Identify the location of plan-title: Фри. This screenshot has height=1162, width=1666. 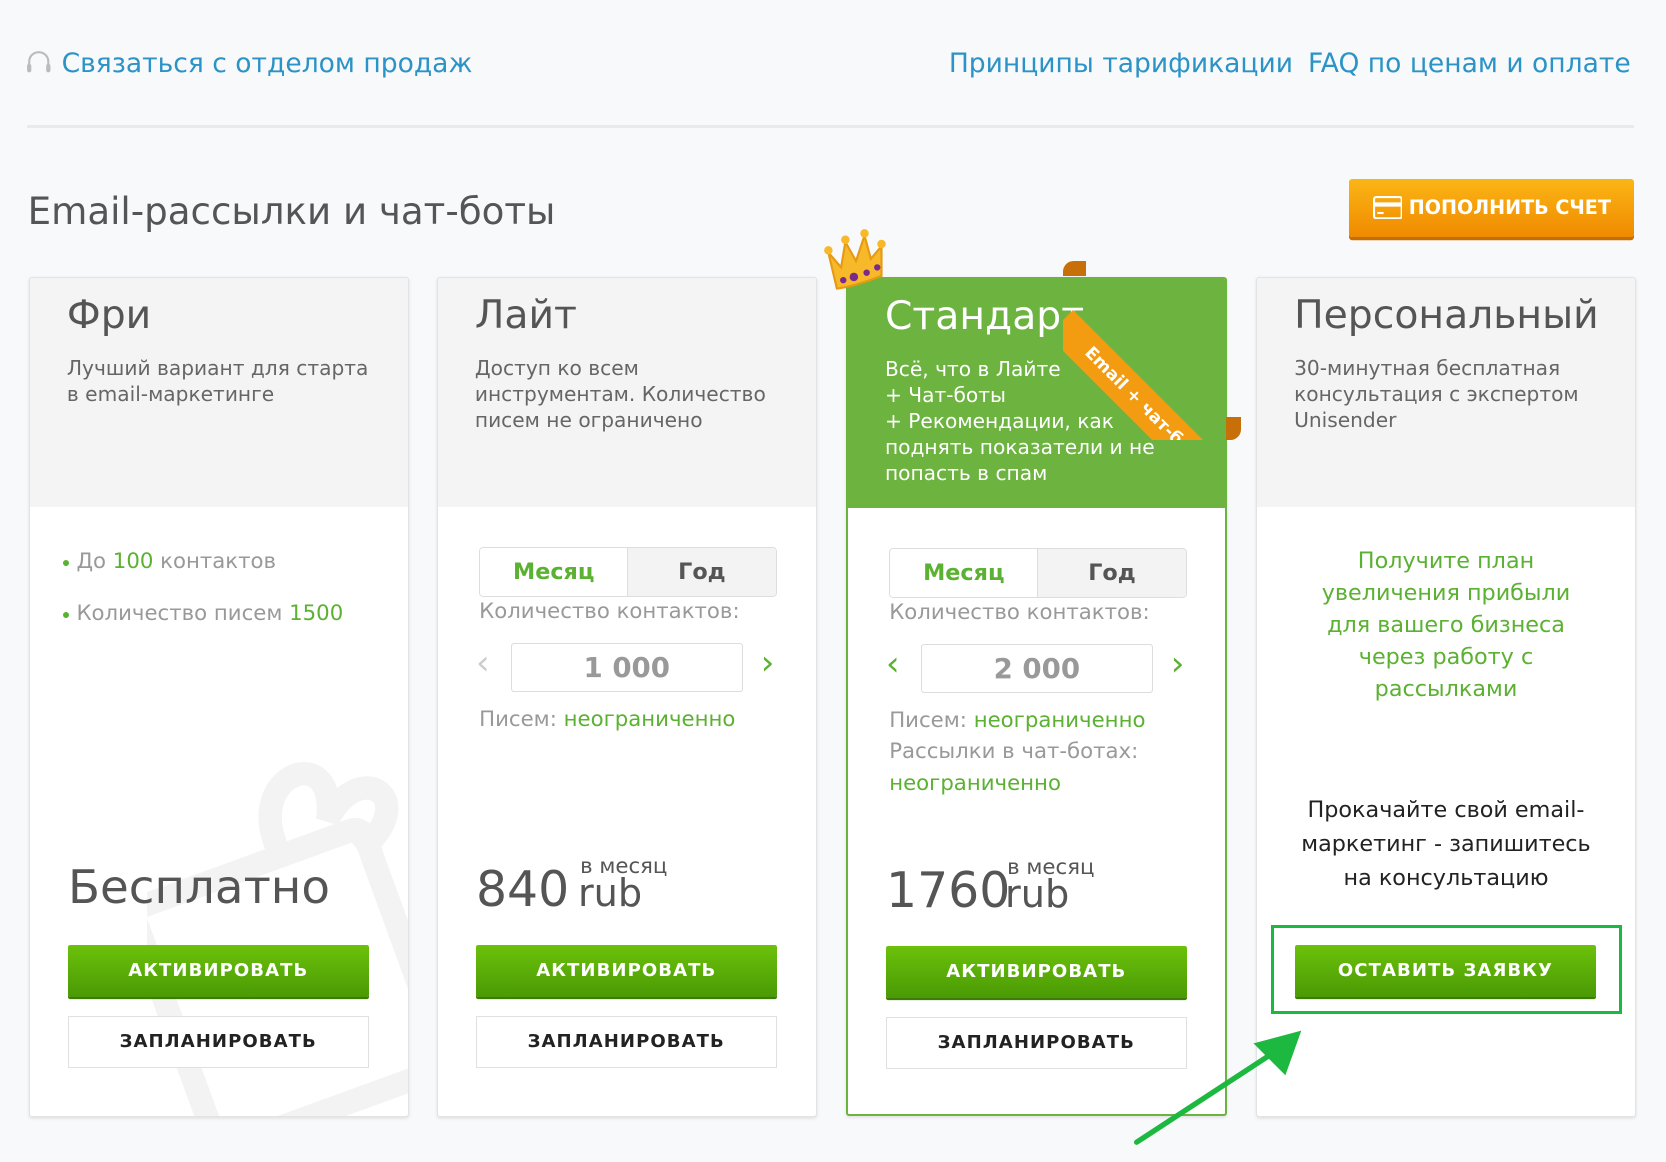
(109, 316).